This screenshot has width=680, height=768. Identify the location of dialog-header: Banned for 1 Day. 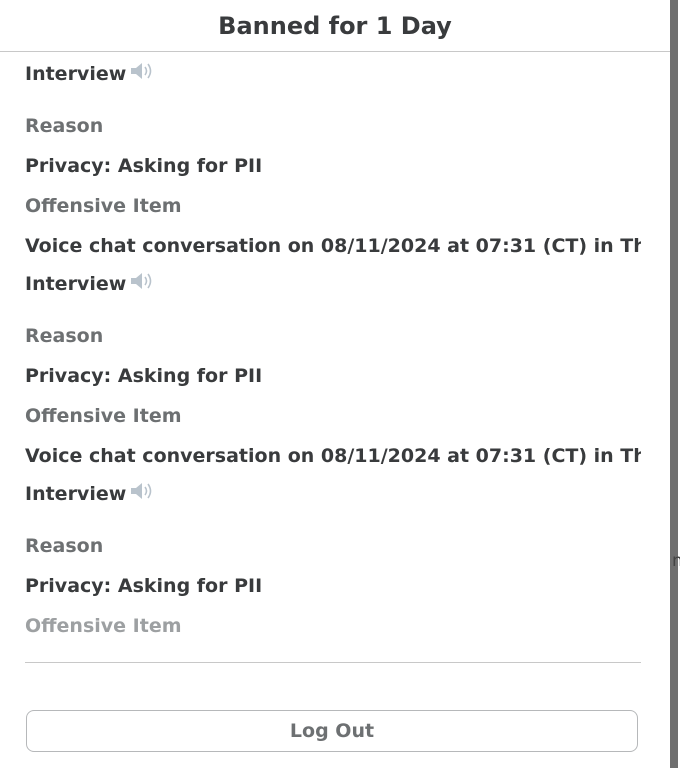
(335, 26).